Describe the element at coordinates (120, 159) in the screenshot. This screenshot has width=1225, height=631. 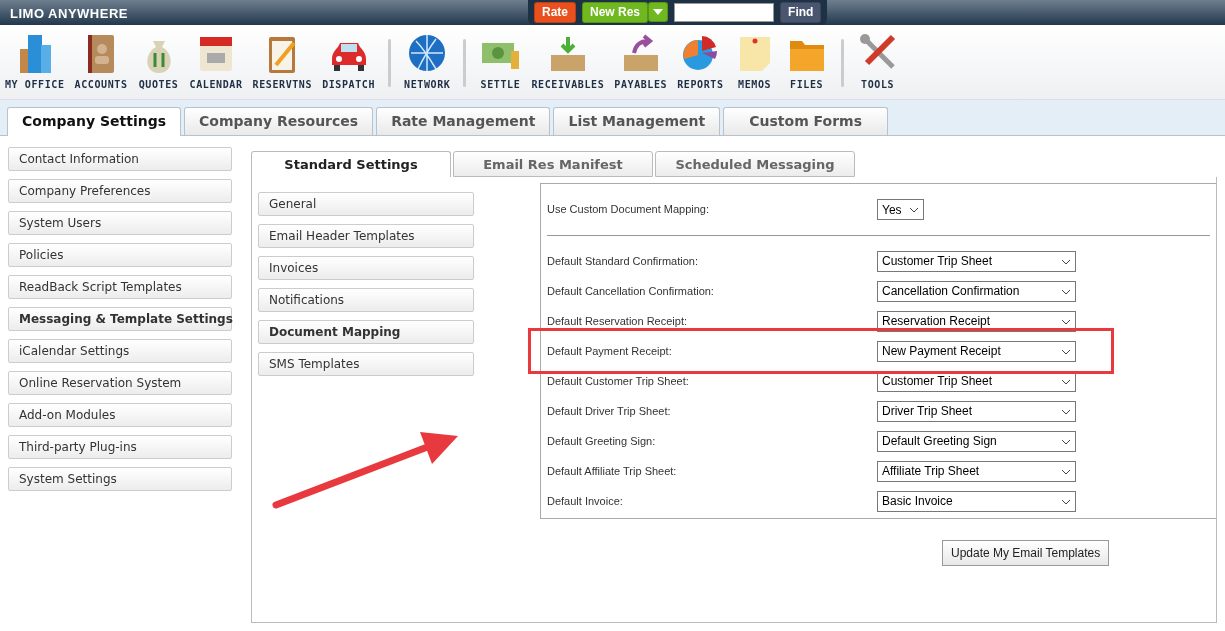
I see `sidebar-item: Contact Information` at that location.